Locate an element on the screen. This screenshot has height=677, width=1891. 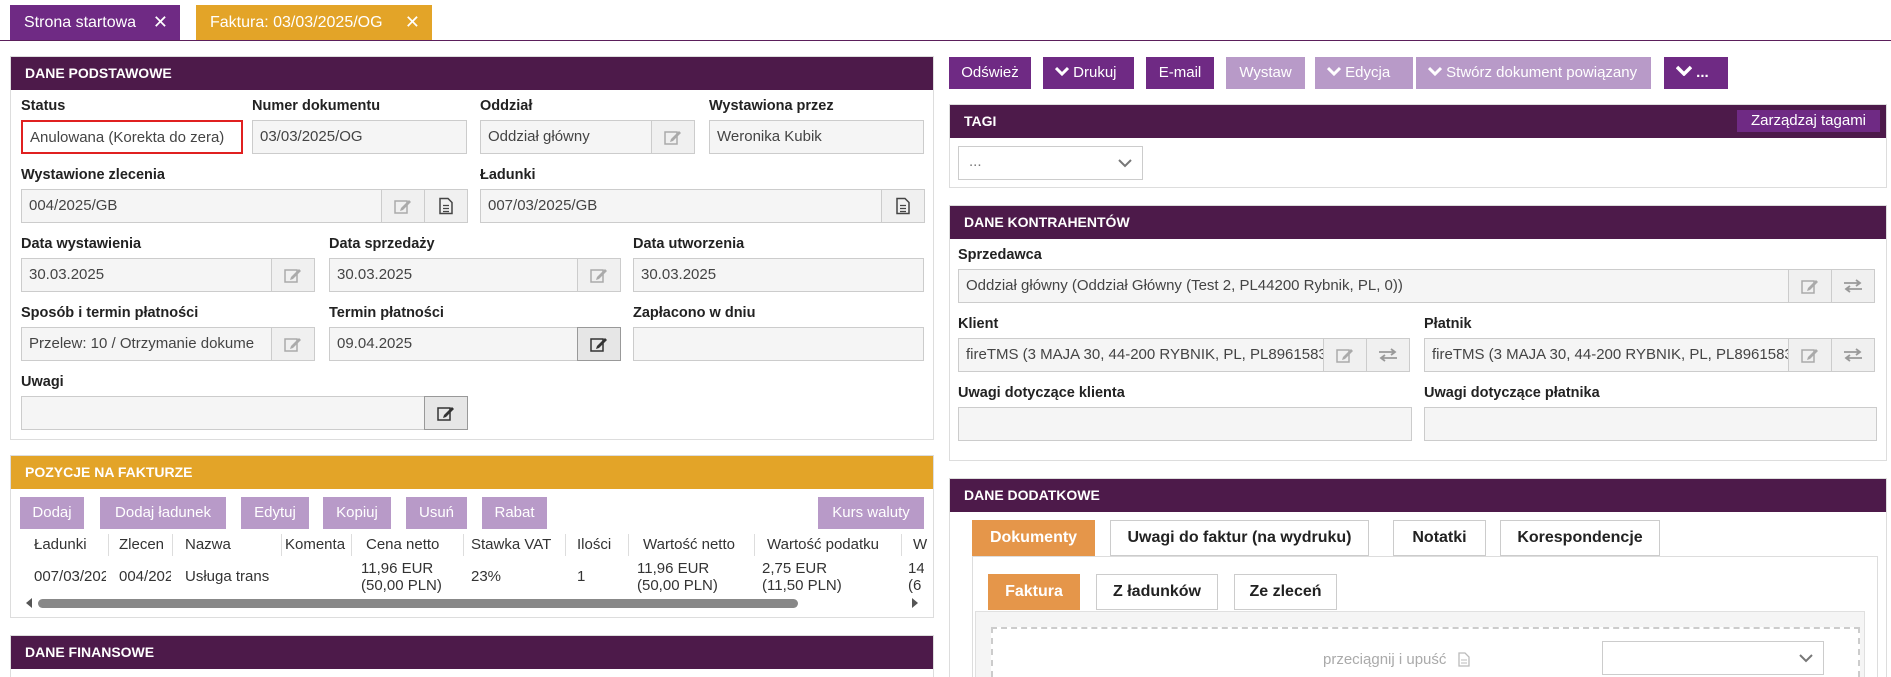
add-load-button: Dodaj ładunek is located at coordinates (163, 513).